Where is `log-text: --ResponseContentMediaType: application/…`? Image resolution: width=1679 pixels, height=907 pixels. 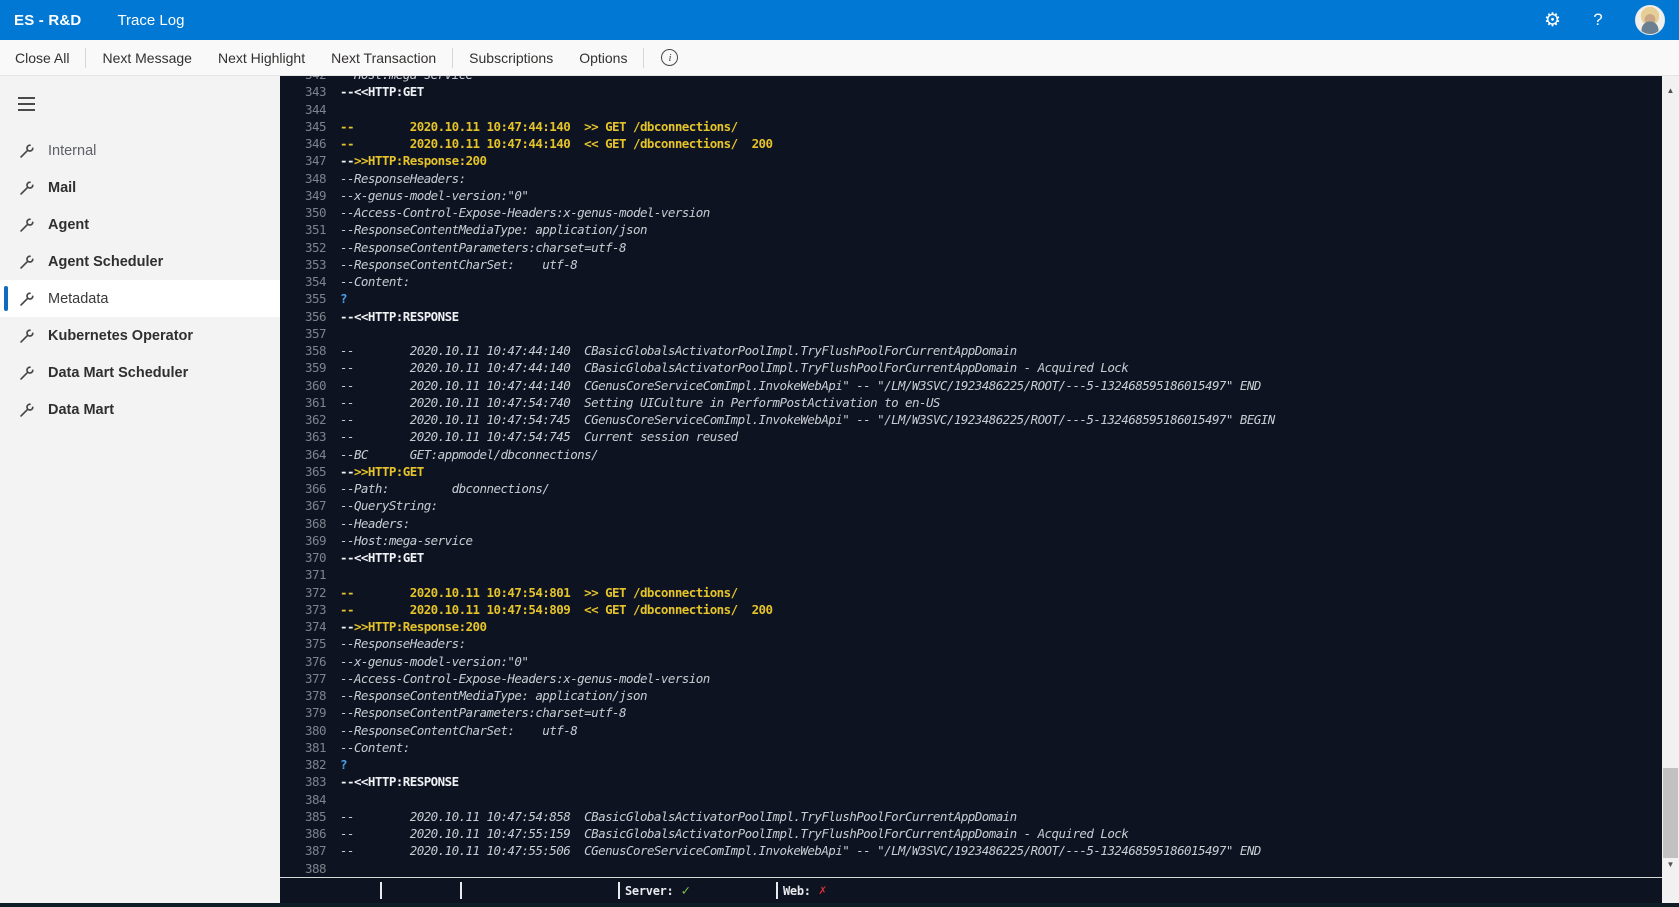 log-text: --ResponseContentMediaType: application/… is located at coordinates (493, 230).